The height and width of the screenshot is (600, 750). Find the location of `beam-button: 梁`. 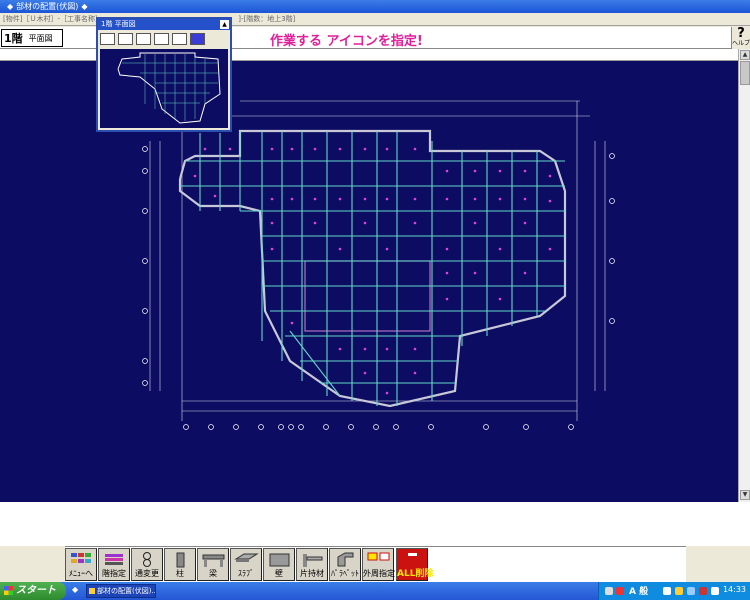

beam-button: 梁 is located at coordinates (213, 564).